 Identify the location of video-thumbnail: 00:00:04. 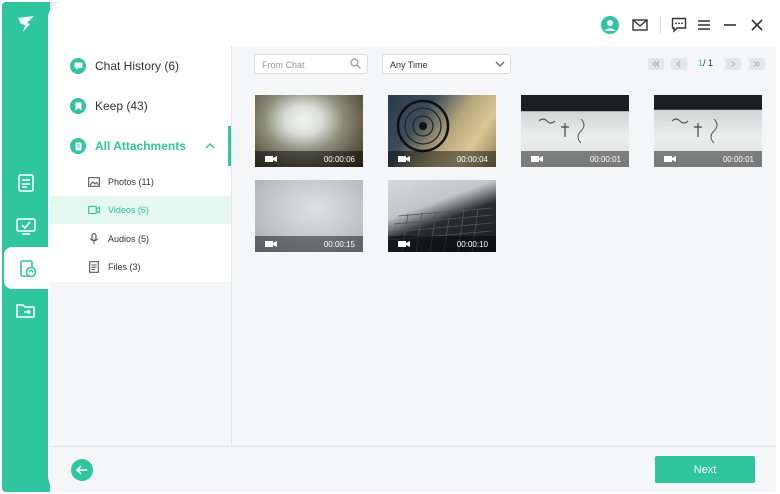
(442, 131).